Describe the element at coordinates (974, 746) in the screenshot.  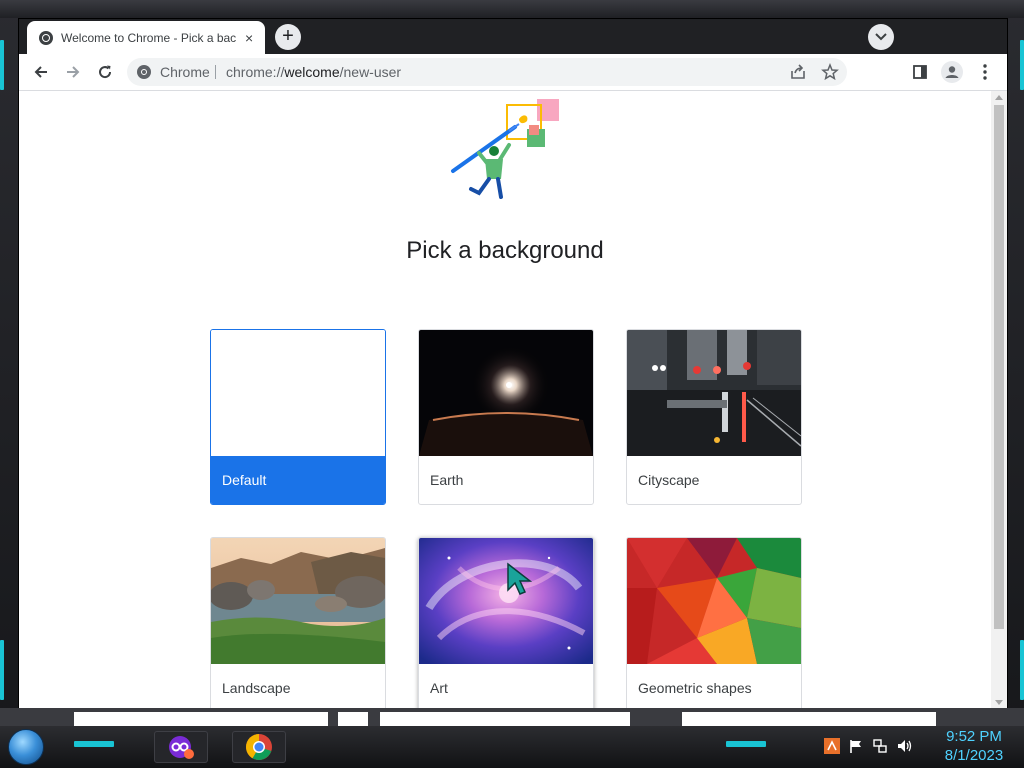
I see `taskbar-clock: 9:52 PM 8/1/2023` at that location.